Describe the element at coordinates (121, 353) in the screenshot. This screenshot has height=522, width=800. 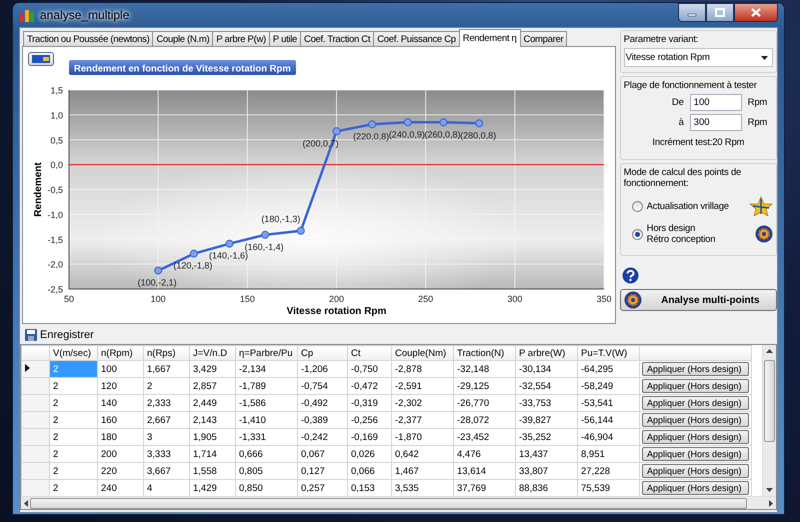
I see `column-header: n(Rpm)` at that location.